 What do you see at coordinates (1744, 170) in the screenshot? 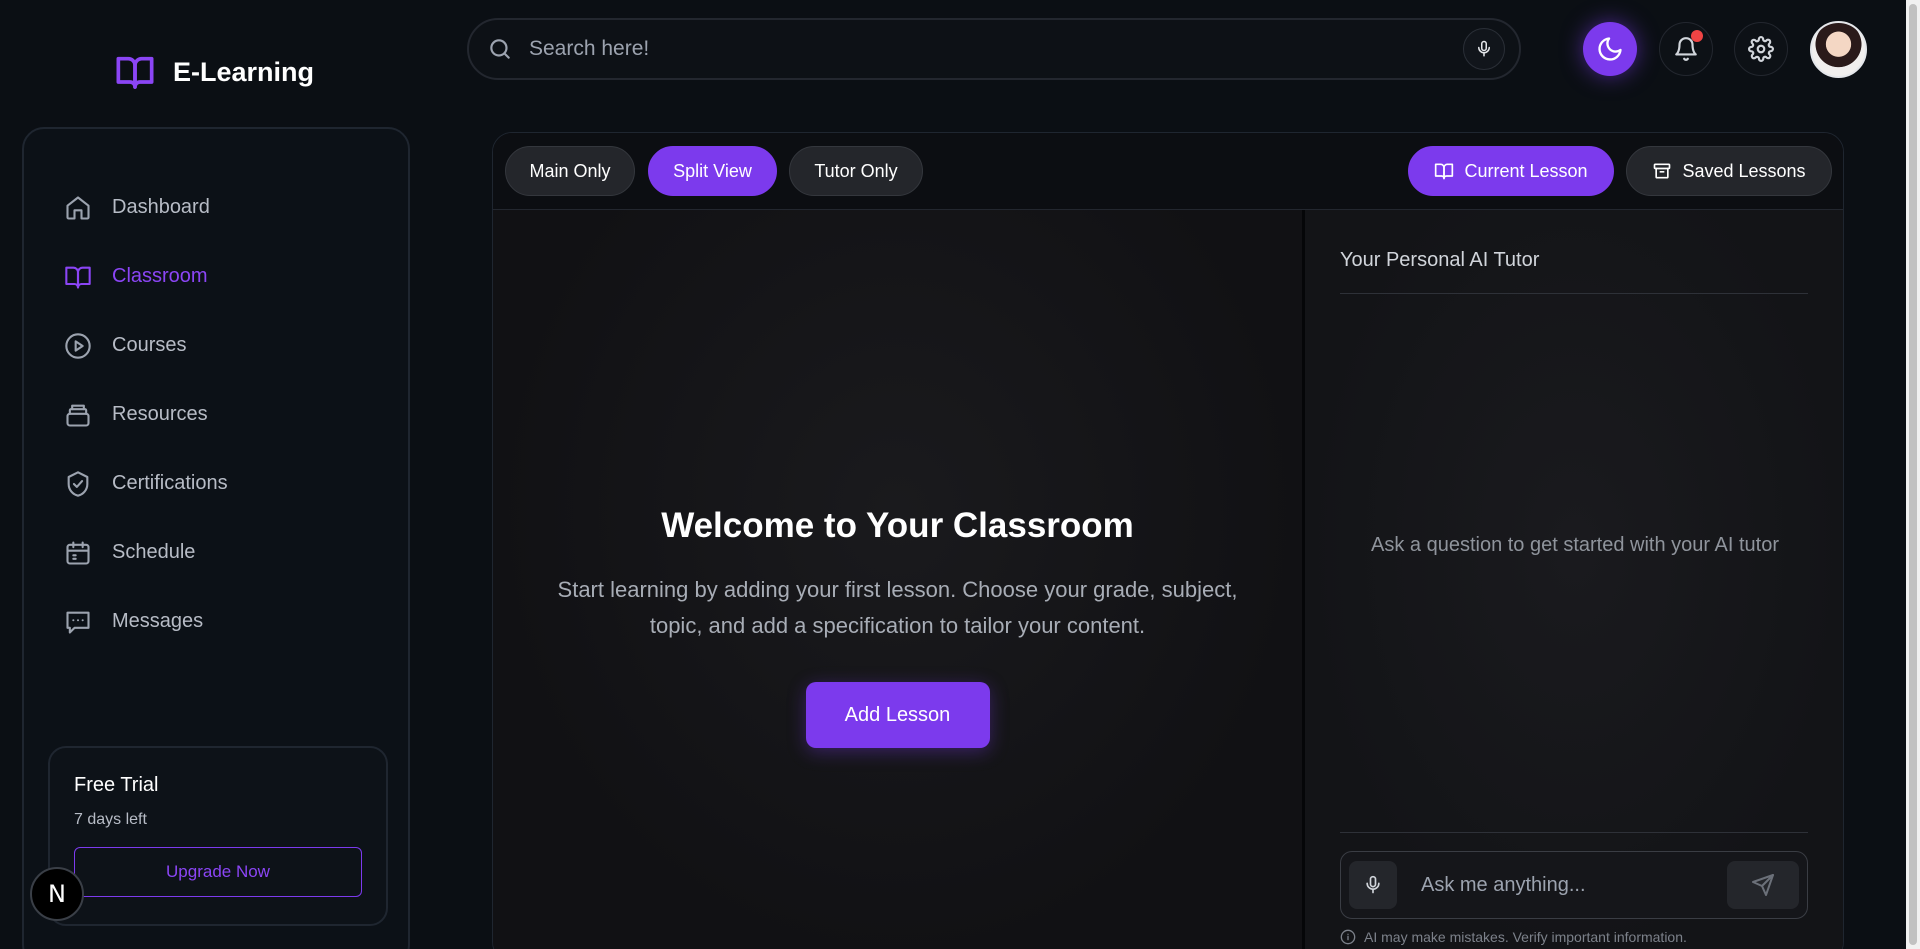
I see `saved-lessons-label: Saved Lessons` at bounding box center [1744, 170].